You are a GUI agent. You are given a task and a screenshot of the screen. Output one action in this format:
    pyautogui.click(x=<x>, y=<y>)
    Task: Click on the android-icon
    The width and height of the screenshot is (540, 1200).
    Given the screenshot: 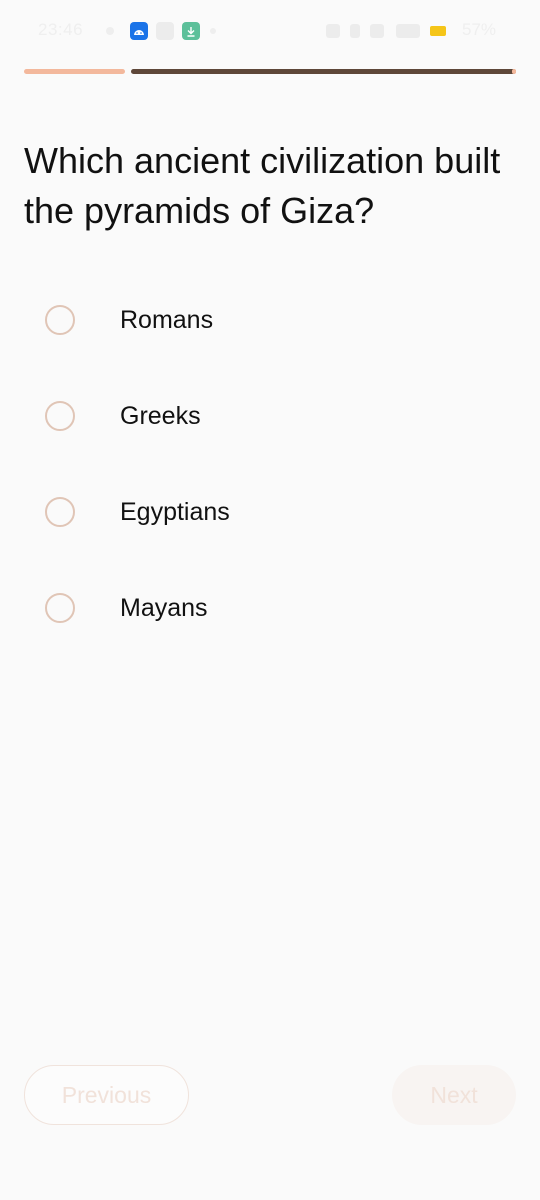 What is the action you would take?
    pyautogui.click(x=139, y=31)
    